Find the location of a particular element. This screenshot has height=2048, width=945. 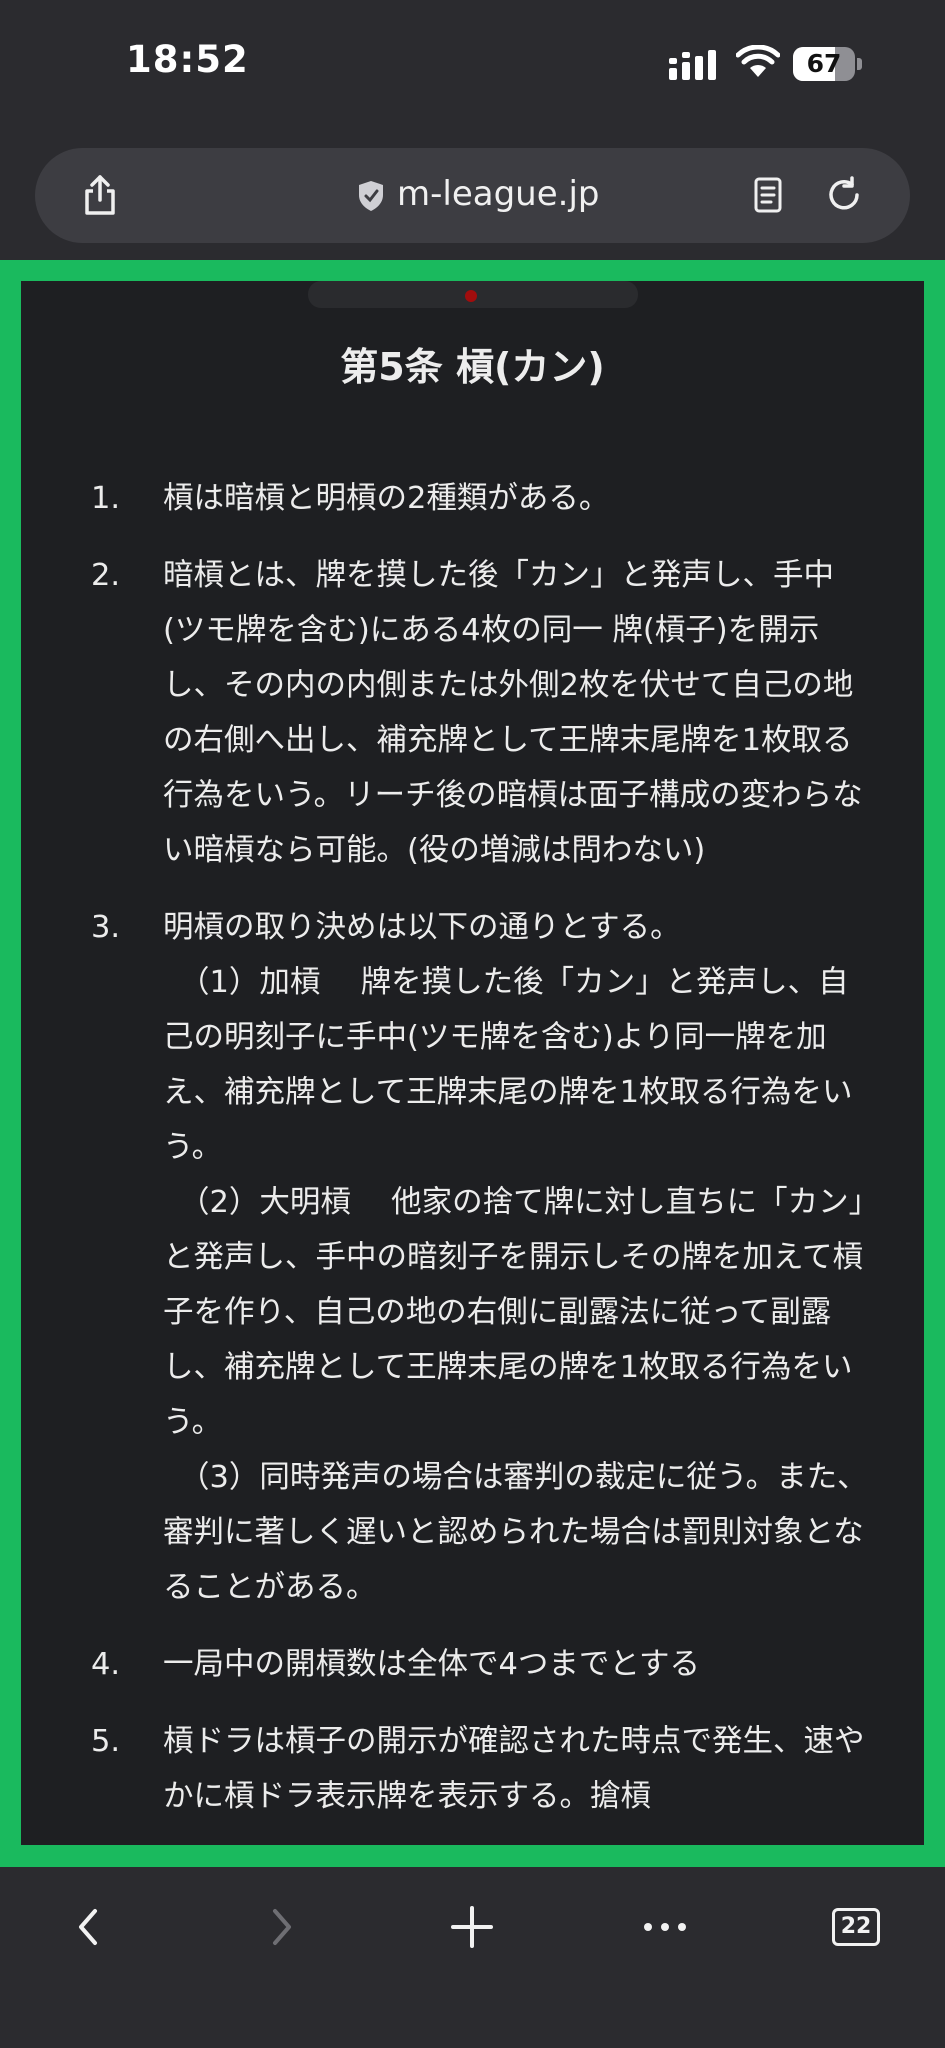

back-icon is located at coordinates (88, 1927).